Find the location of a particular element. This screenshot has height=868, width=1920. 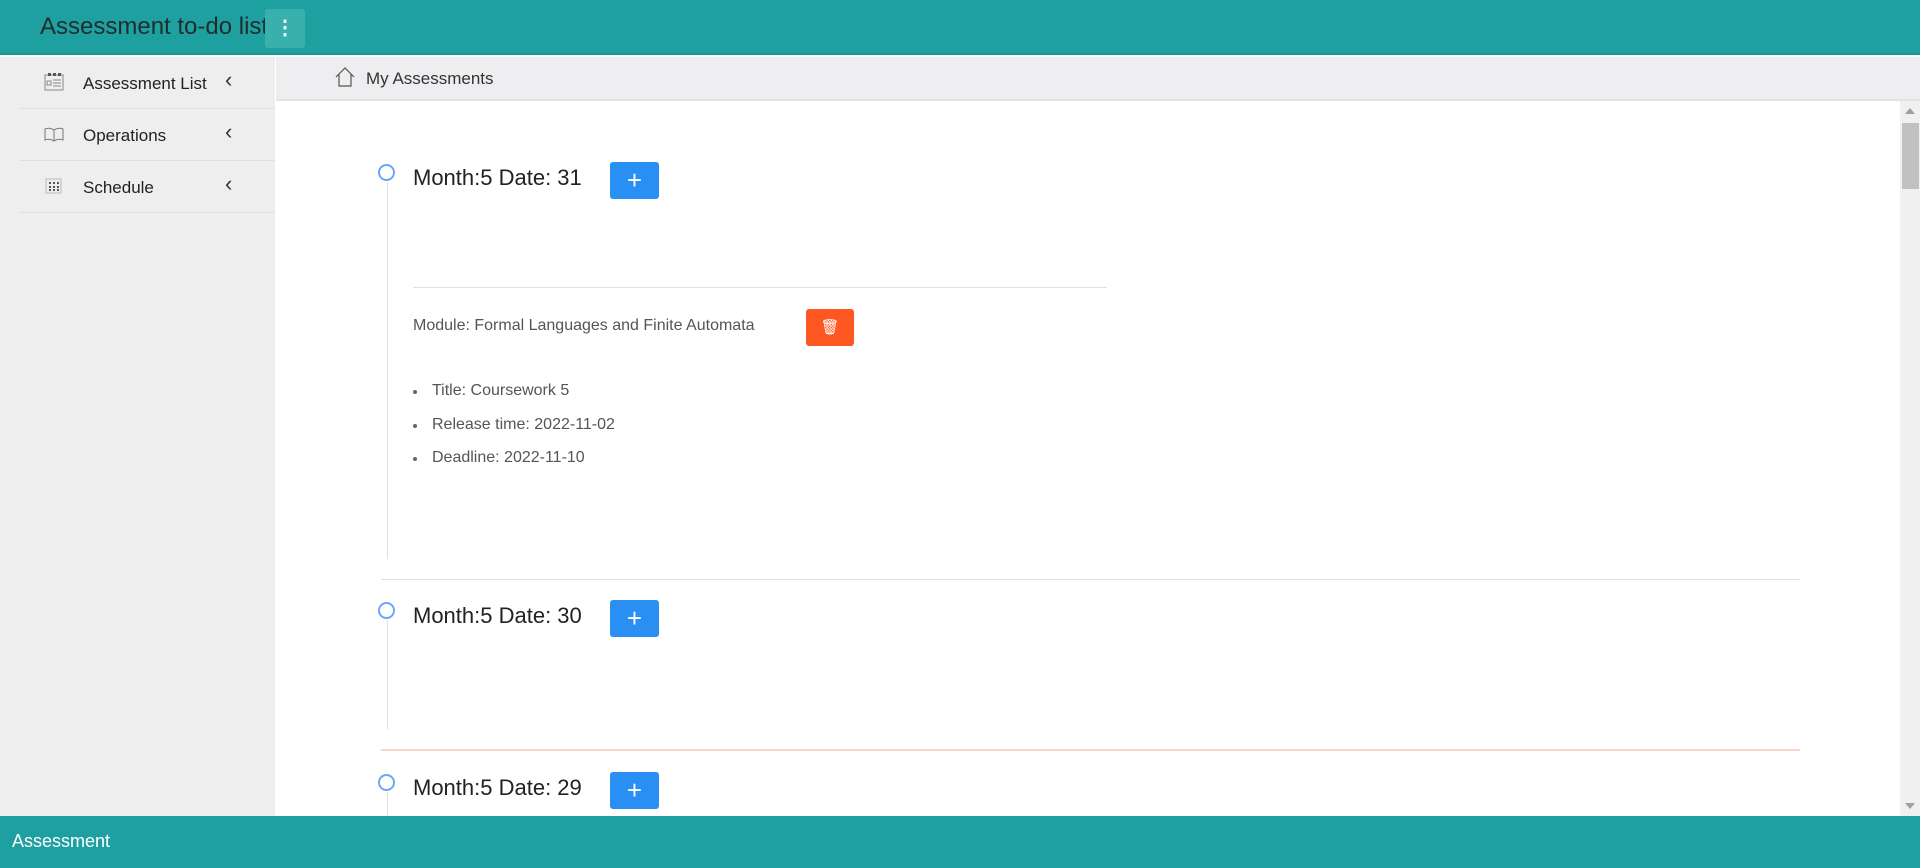

sidebar-item-operations: Operations ‹ is located at coordinates (147, 135).